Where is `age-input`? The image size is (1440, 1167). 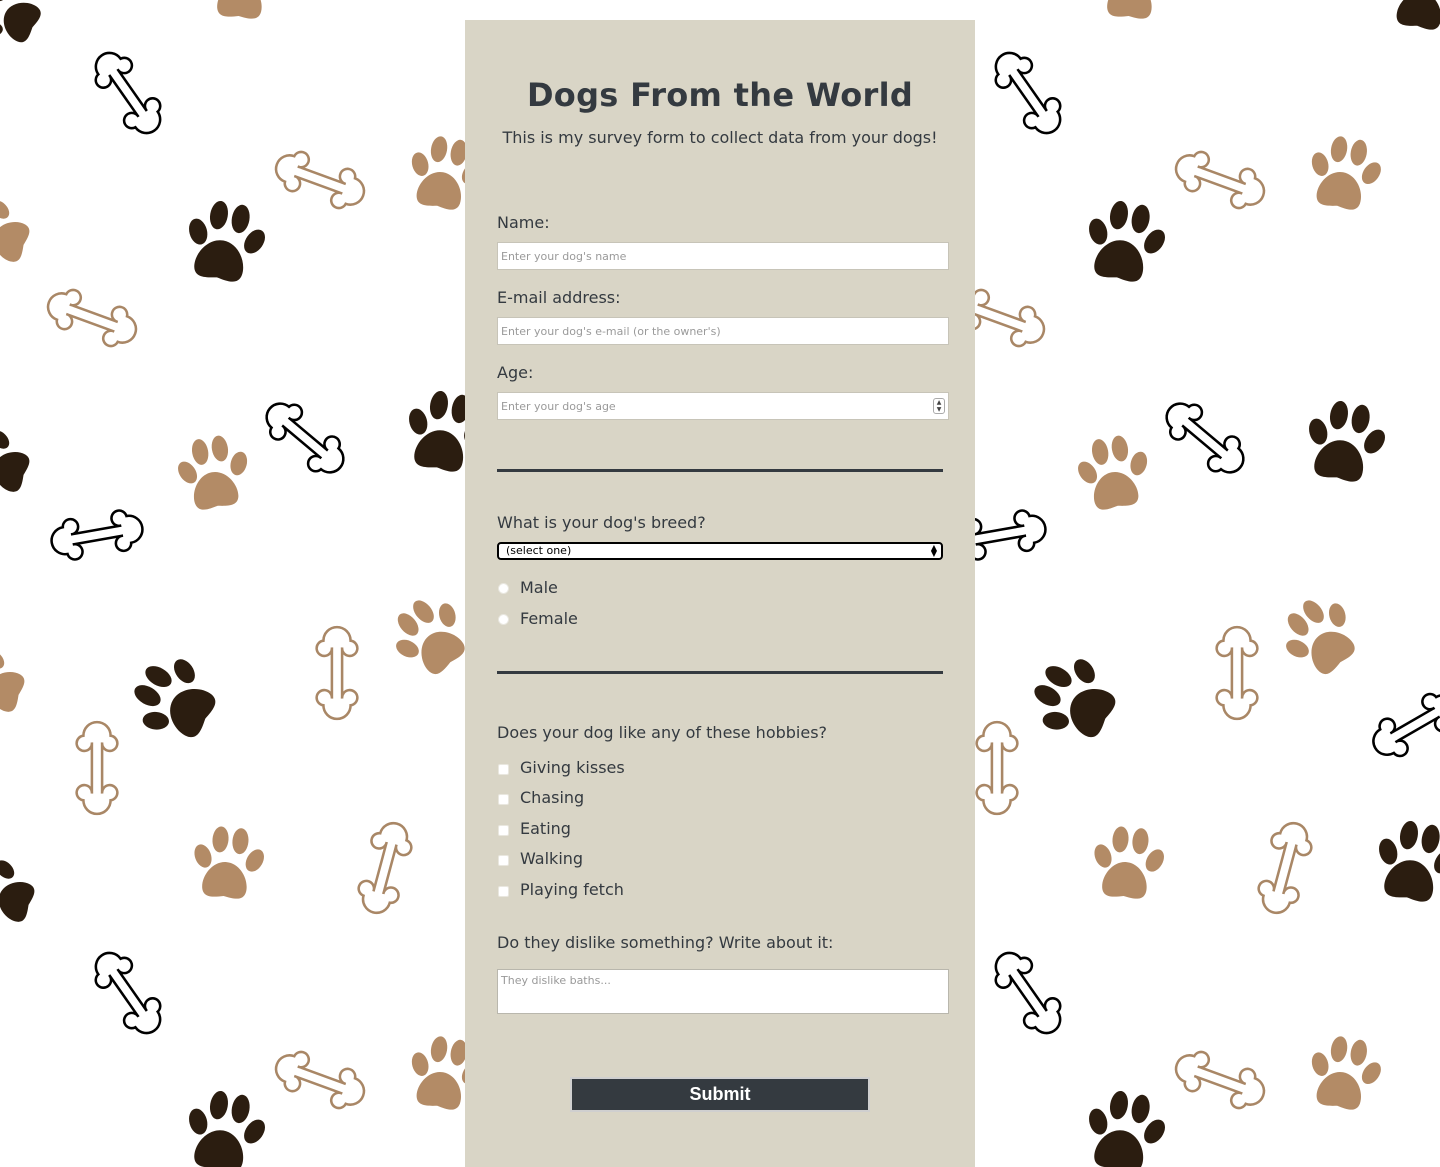
age-input is located at coordinates (723, 406).